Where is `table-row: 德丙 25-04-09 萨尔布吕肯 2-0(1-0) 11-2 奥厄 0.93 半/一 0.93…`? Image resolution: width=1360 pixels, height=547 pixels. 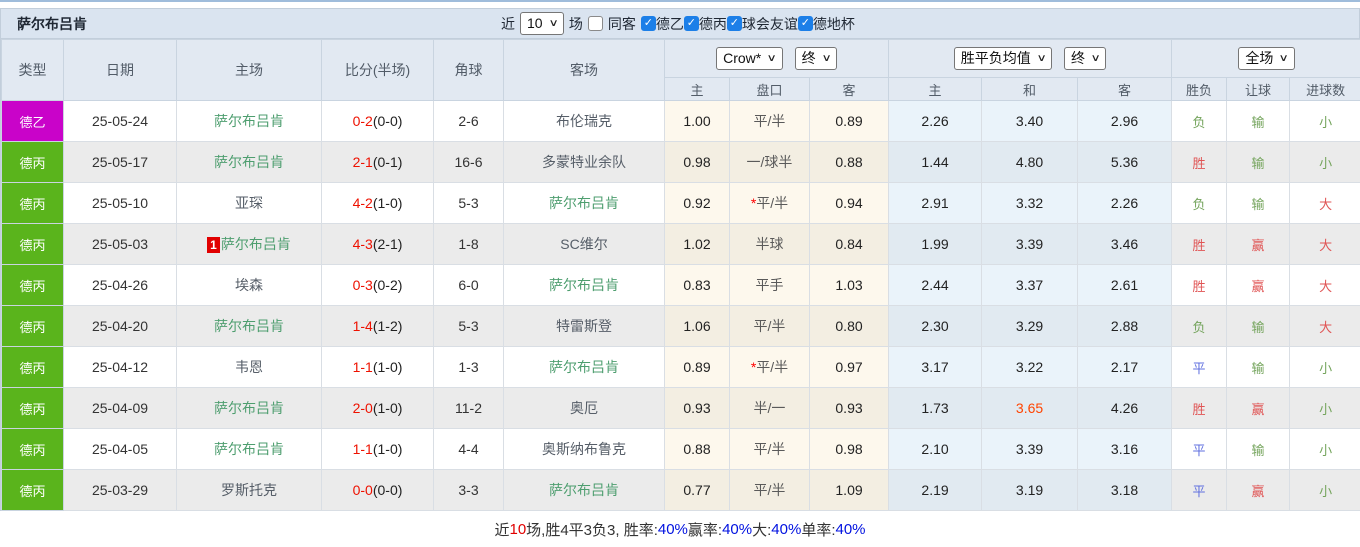
table-row: 德丙 25-04-09 萨尔布吕肯 2-0(1-0) 11-2 奥厄 0.93 半/一 0.93… is located at coordinates (680, 408).